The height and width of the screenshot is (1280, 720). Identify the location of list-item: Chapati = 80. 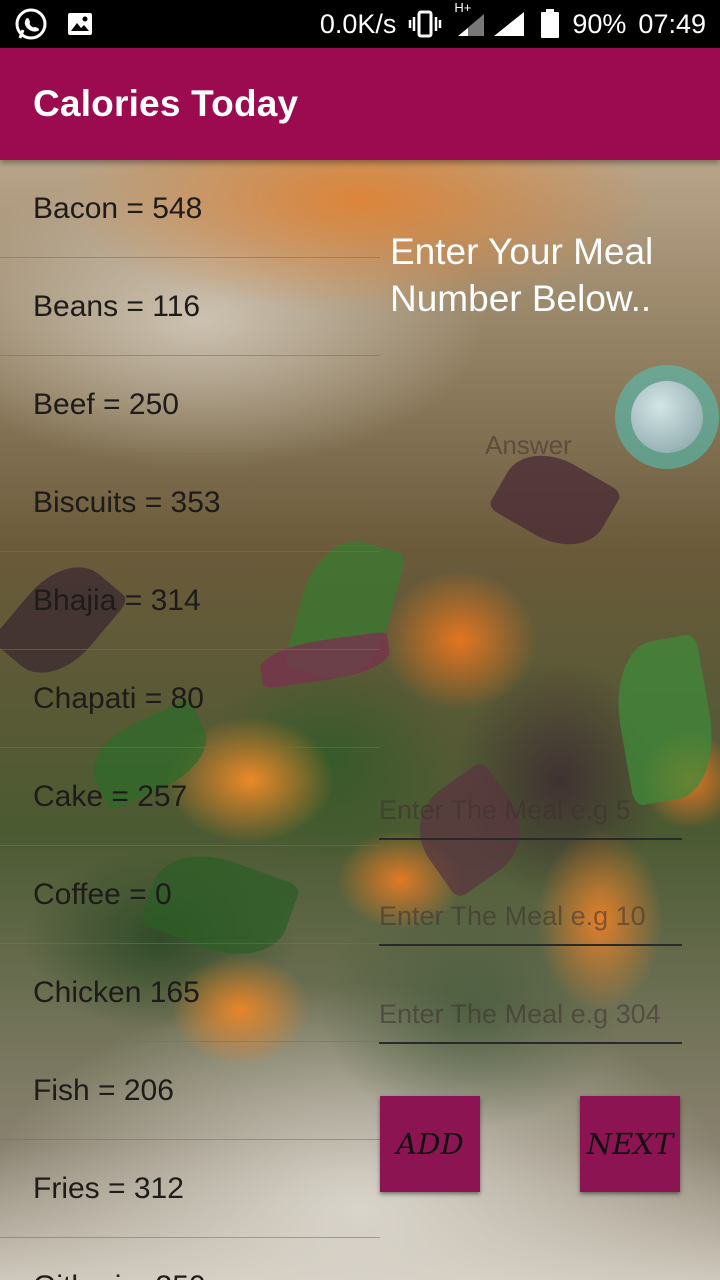
(190, 699).